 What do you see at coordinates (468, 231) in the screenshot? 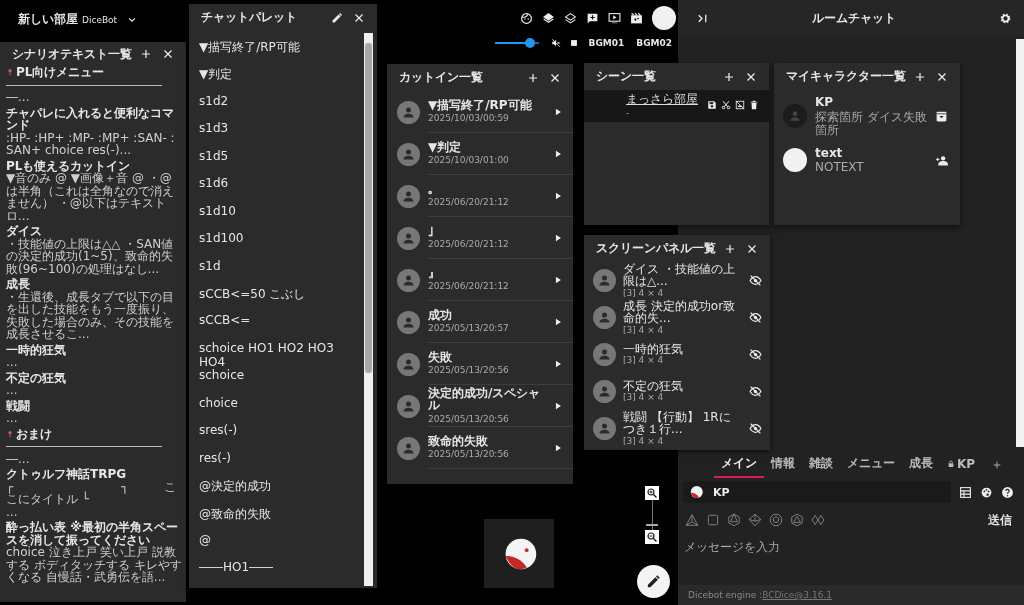
I see `cutin-name: ｣` at bounding box center [468, 231].